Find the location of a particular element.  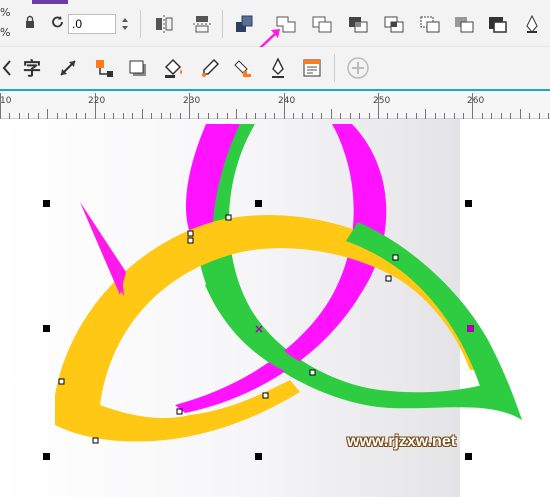

ruler-label: 240 is located at coordinates (286, 101).